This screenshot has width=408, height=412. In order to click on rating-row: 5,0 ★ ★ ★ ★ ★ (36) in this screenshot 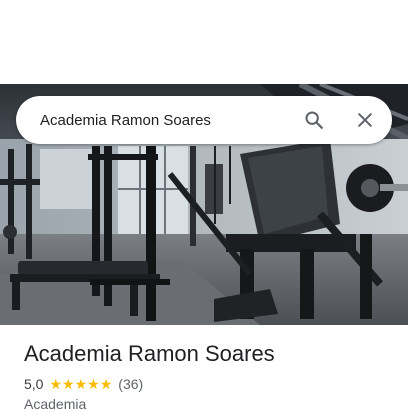, I will do `click(83, 384)`.